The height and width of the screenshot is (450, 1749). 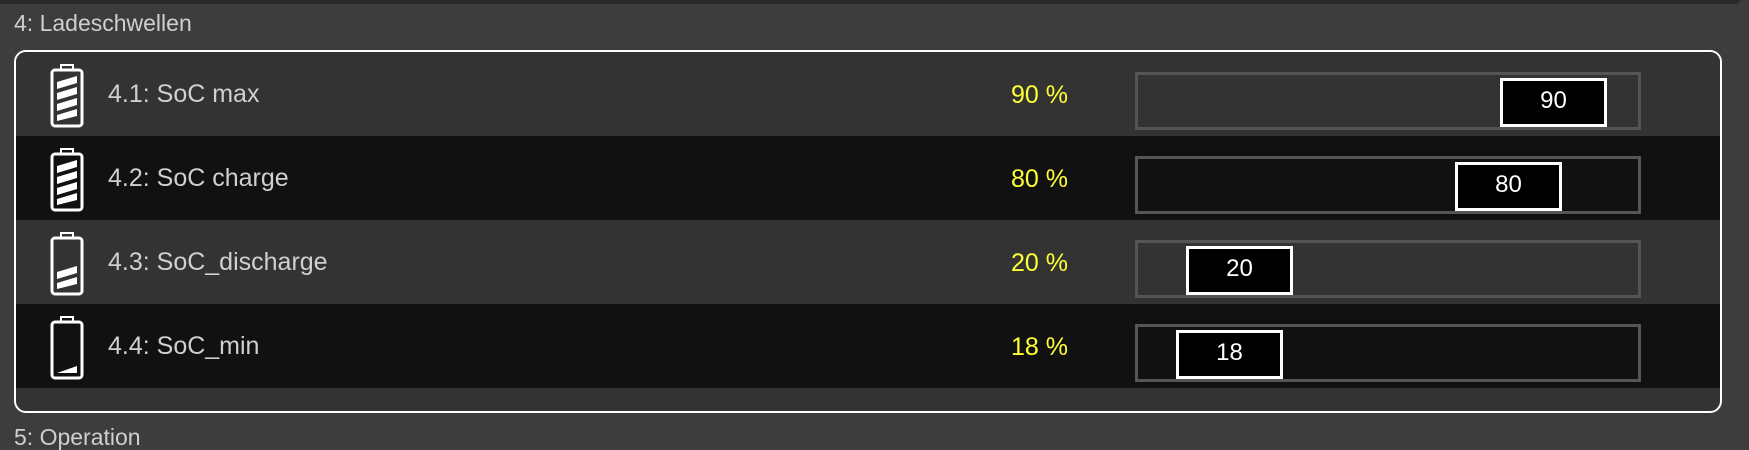 I want to click on previous-section-edge, so click(x=870, y=2).